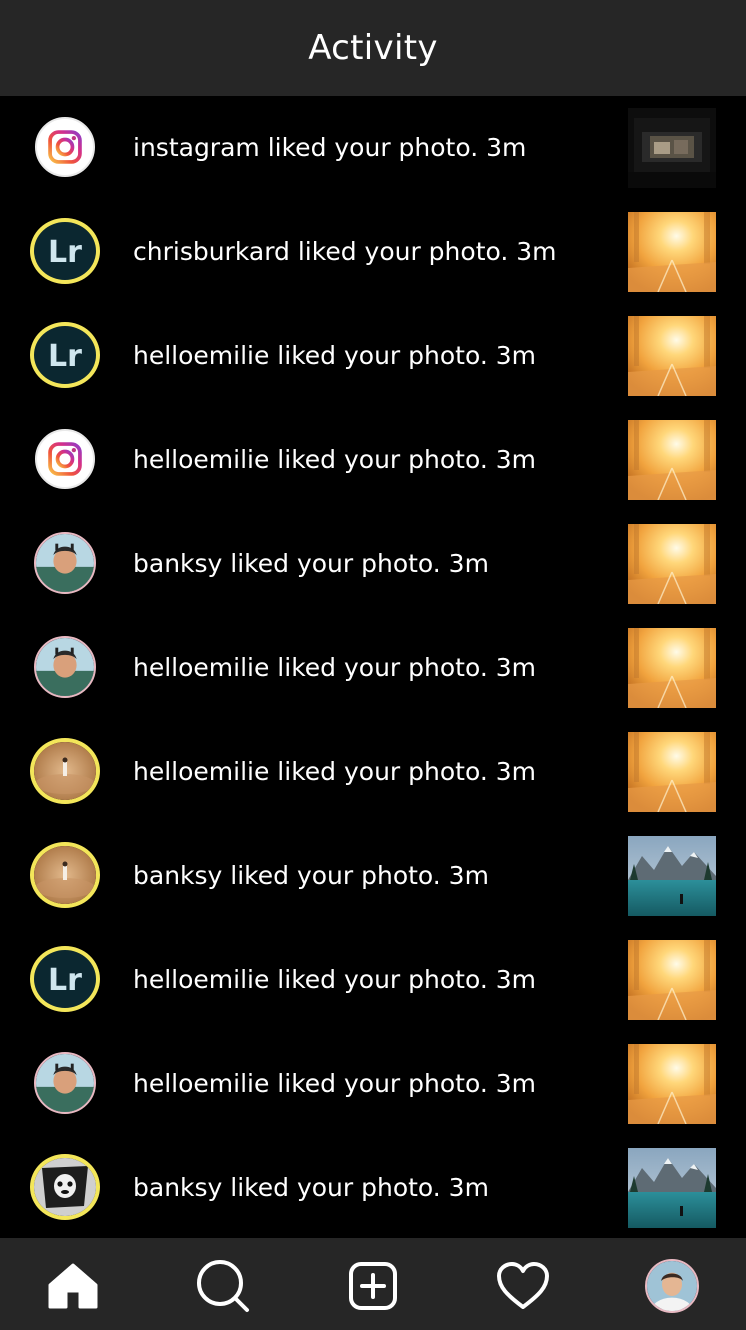 This screenshot has height=1330, width=746. Describe the element at coordinates (223, 1286) in the screenshot. I see `search-icon` at that location.